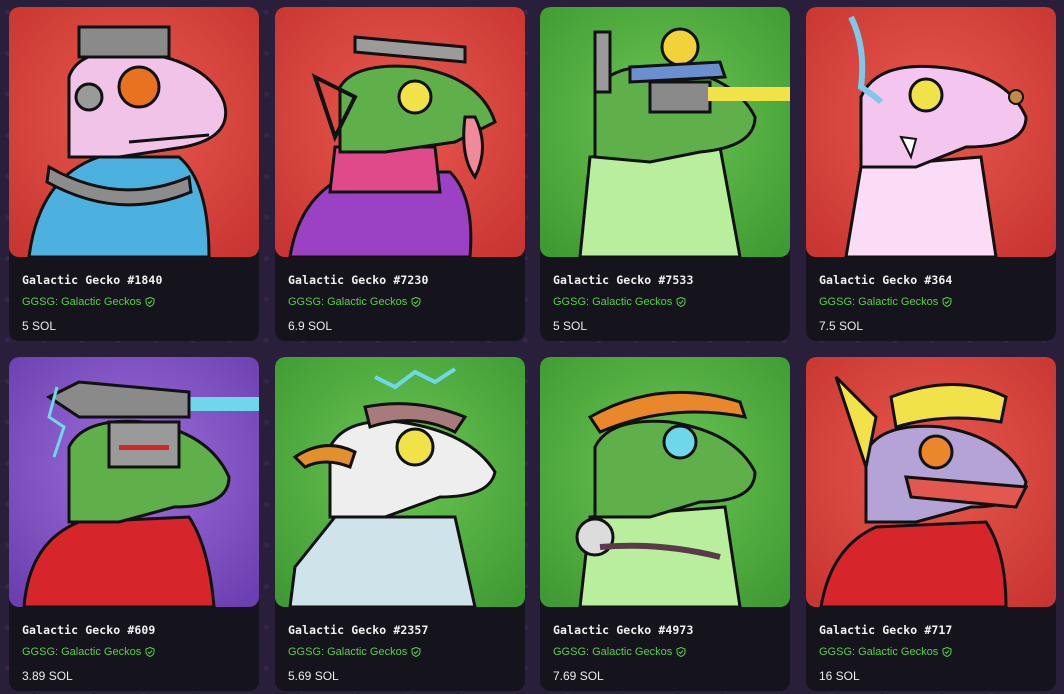 Image resolution: width=1064 pixels, height=694 pixels. I want to click on nft-price: 16 SOL, so click(839, 676).